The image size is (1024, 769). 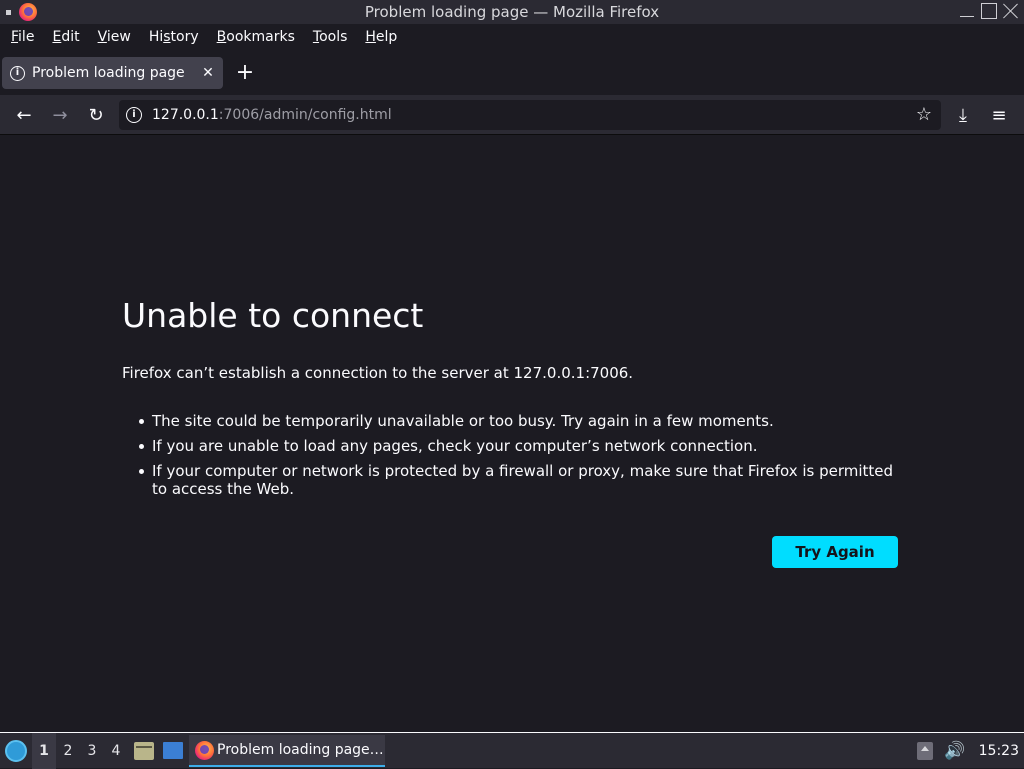 What do you see at coordinates (92, 751) in the screenshot?
I see `workspace-3: 3` at bounding box center [92, 751].